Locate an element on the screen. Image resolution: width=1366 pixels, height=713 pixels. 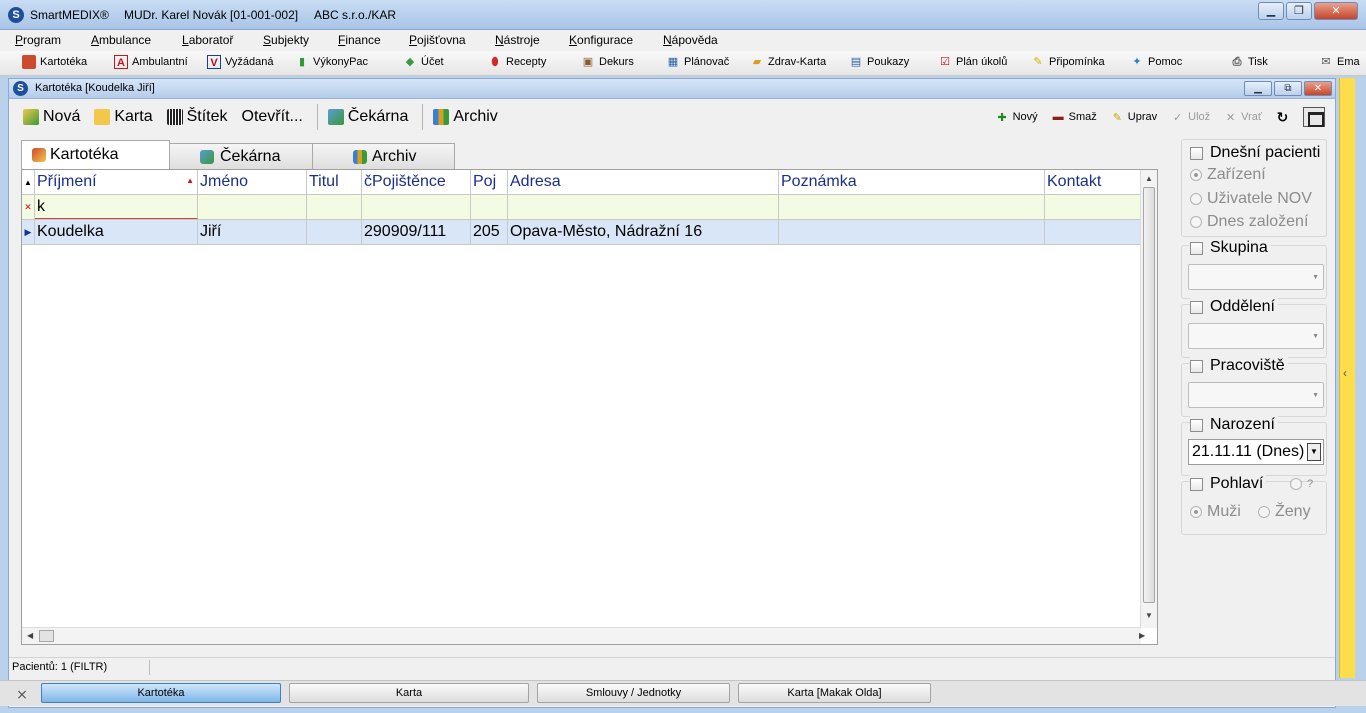
quick-poukazy-button: ▤ Poukazy is located at coordinates (879, 62).